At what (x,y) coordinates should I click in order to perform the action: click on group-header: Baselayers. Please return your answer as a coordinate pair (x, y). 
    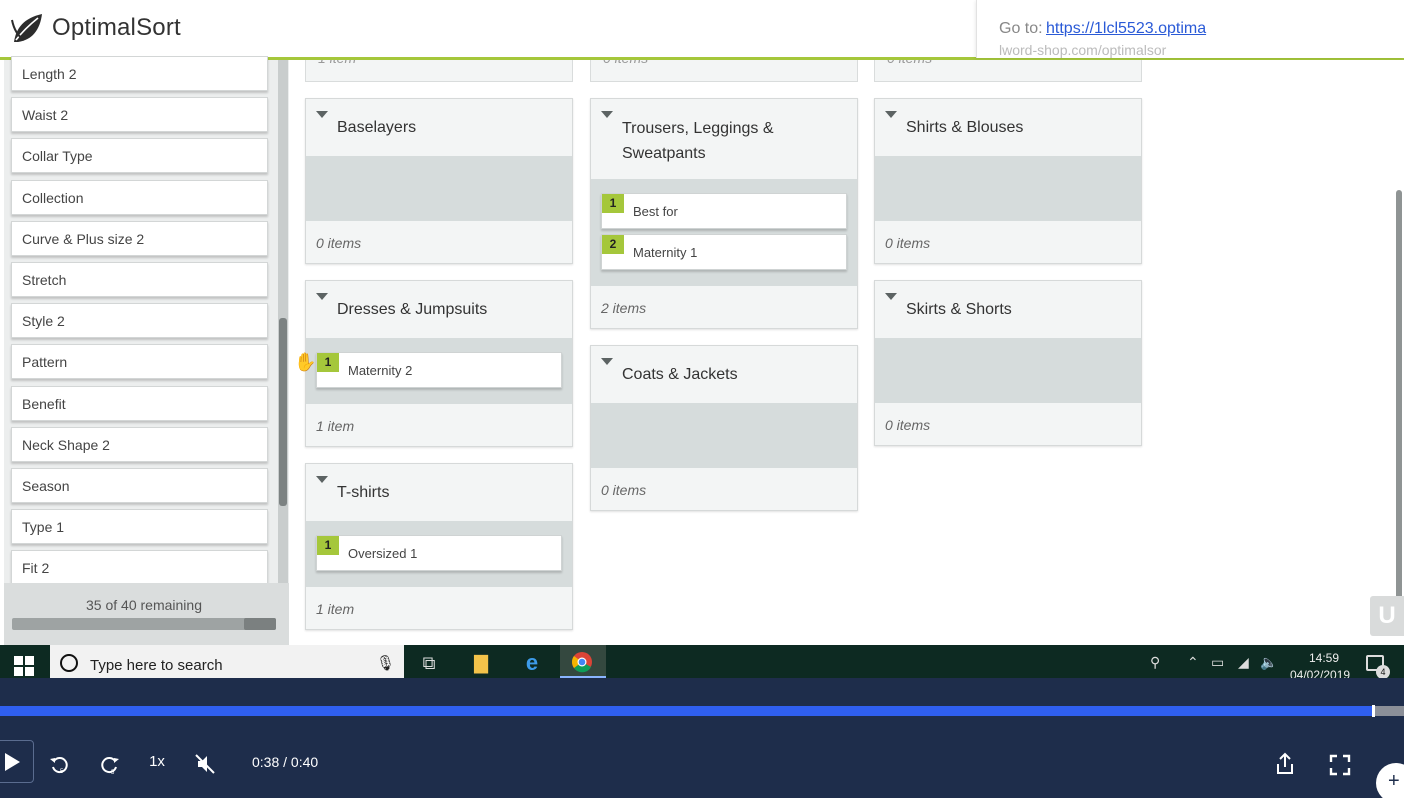
    Looking at the image, I should click on (439, 127).